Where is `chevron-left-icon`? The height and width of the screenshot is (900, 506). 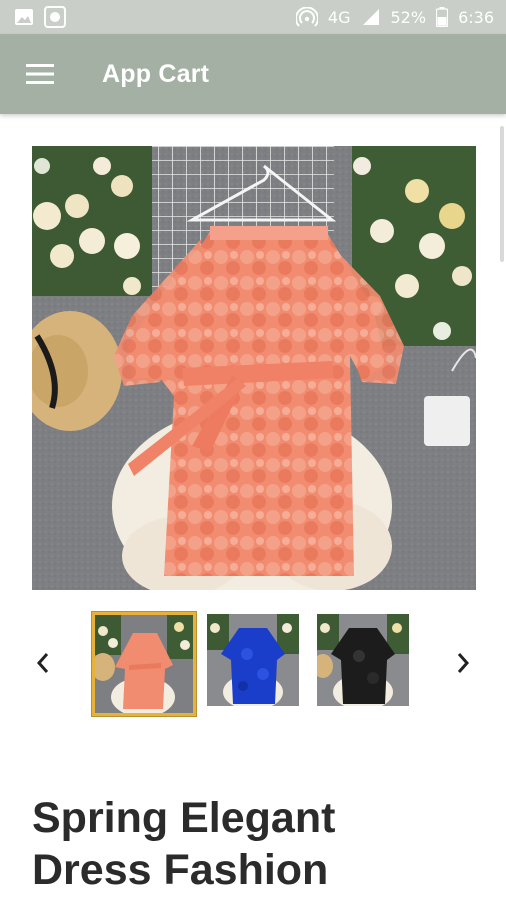 chevron-left-icon is located at coordinates (43, 663).